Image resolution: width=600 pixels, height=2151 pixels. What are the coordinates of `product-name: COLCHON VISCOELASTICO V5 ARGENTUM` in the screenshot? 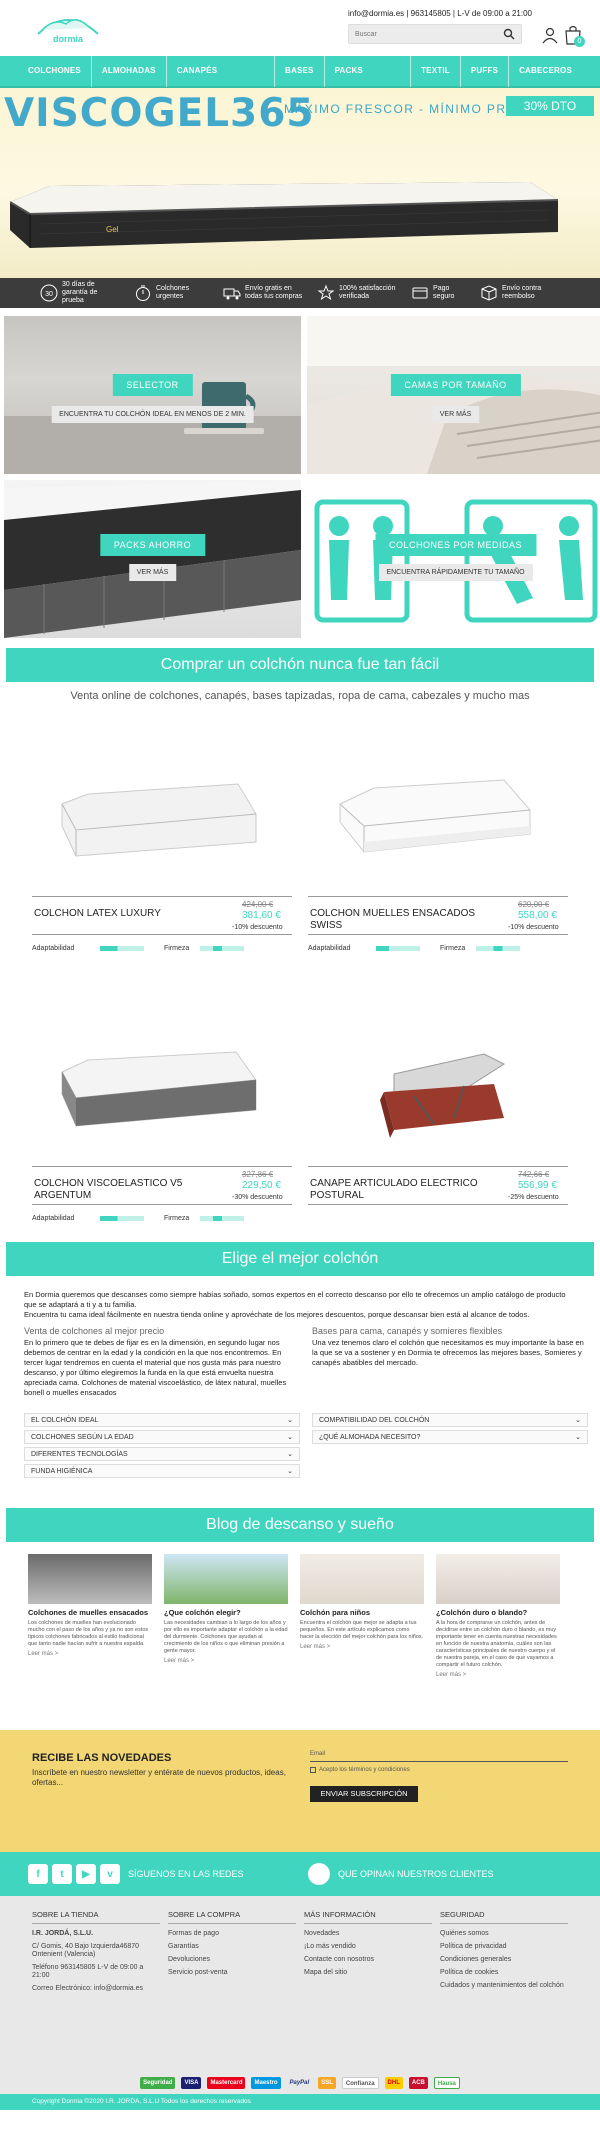 It's located at (119, 1190).